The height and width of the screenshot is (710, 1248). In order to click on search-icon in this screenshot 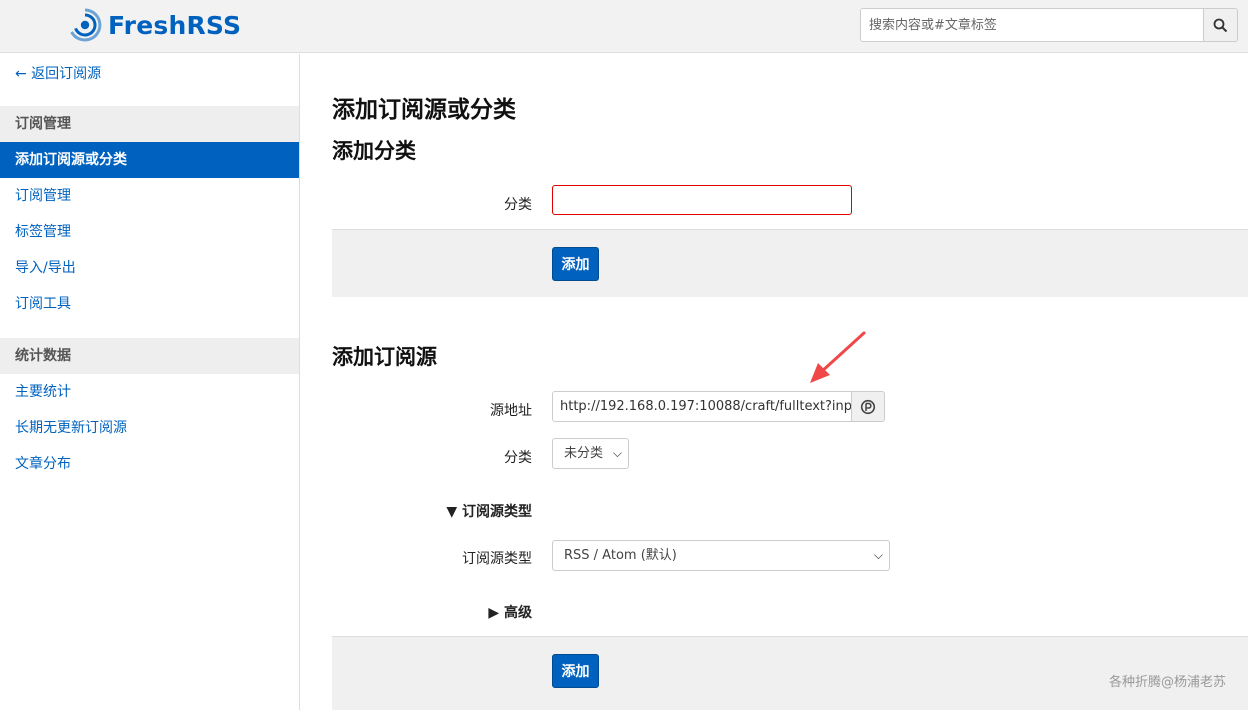, I will do `click(1220, 25)`.